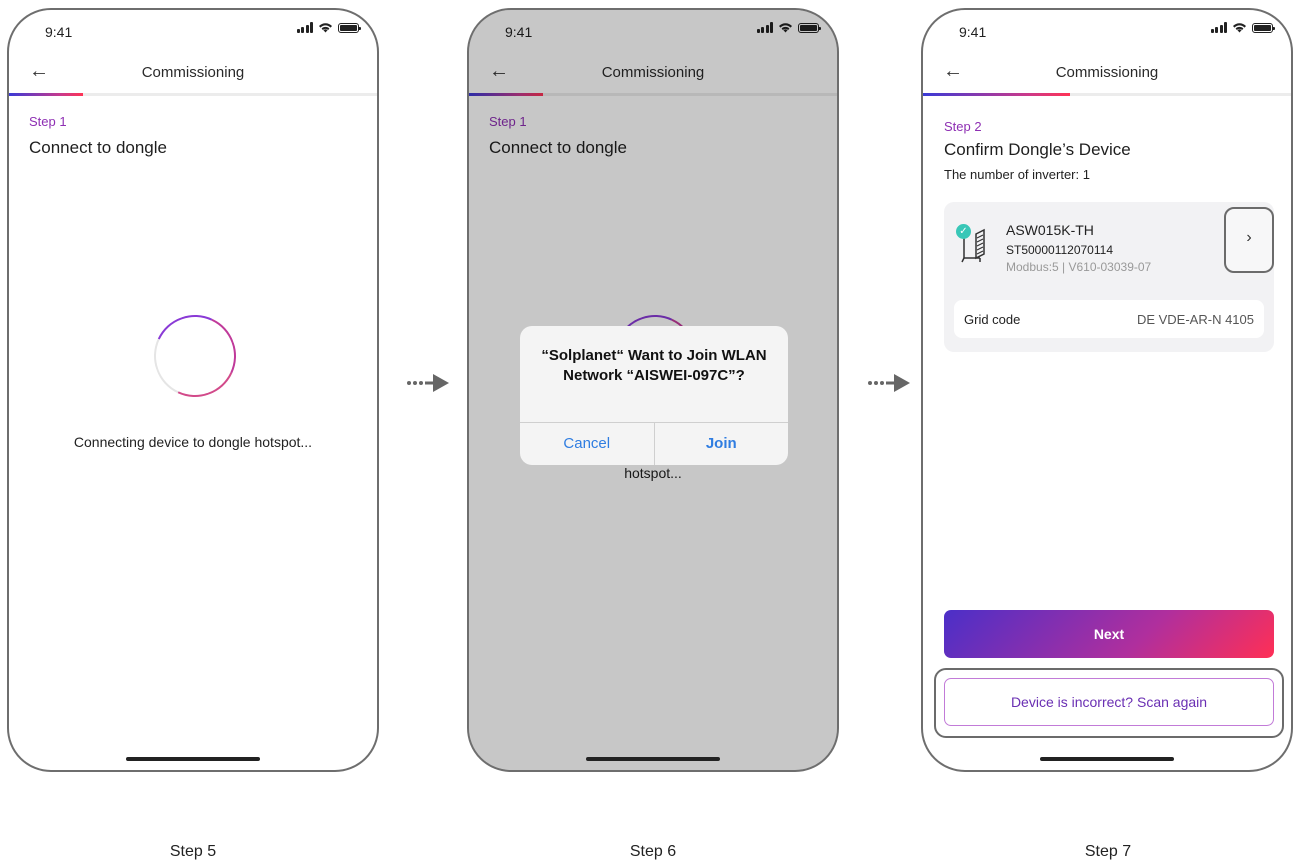  What do you see at coordinates (1195, 319) in the screenshot?
I see `grid-code-value: DE VDE-AR-N 4105` at bounding box center [1195, 319].